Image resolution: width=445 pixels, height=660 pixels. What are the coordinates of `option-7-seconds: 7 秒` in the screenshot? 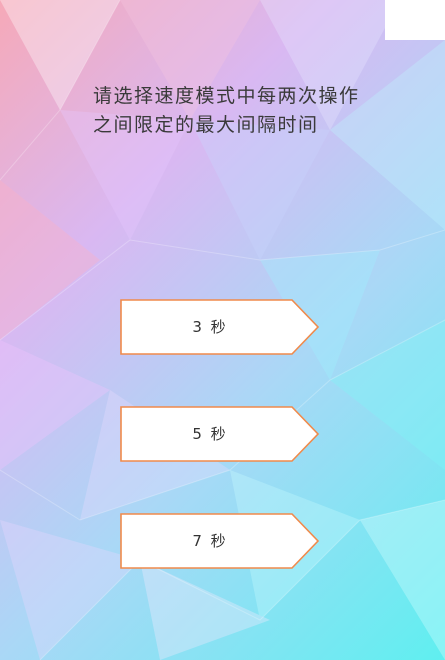 It's located at (220, 541).